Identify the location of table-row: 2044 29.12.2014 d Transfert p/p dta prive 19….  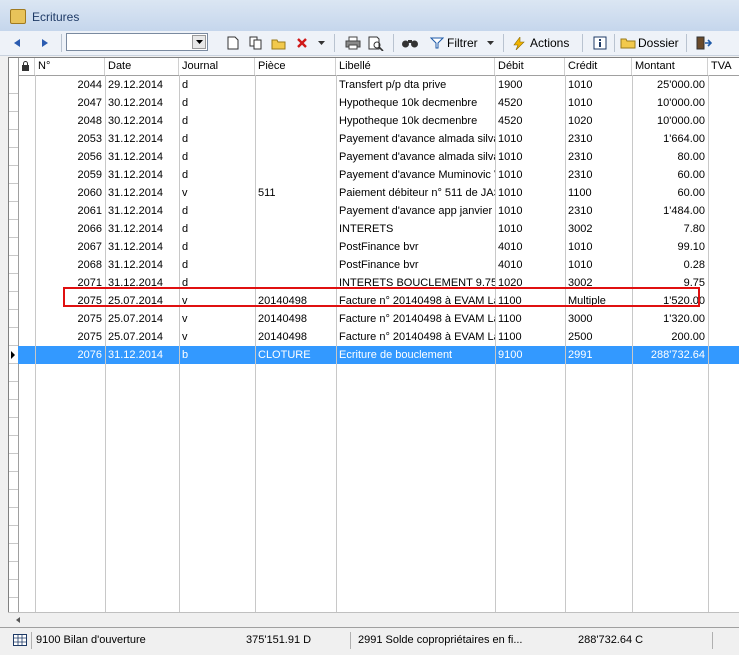
(378, 85).